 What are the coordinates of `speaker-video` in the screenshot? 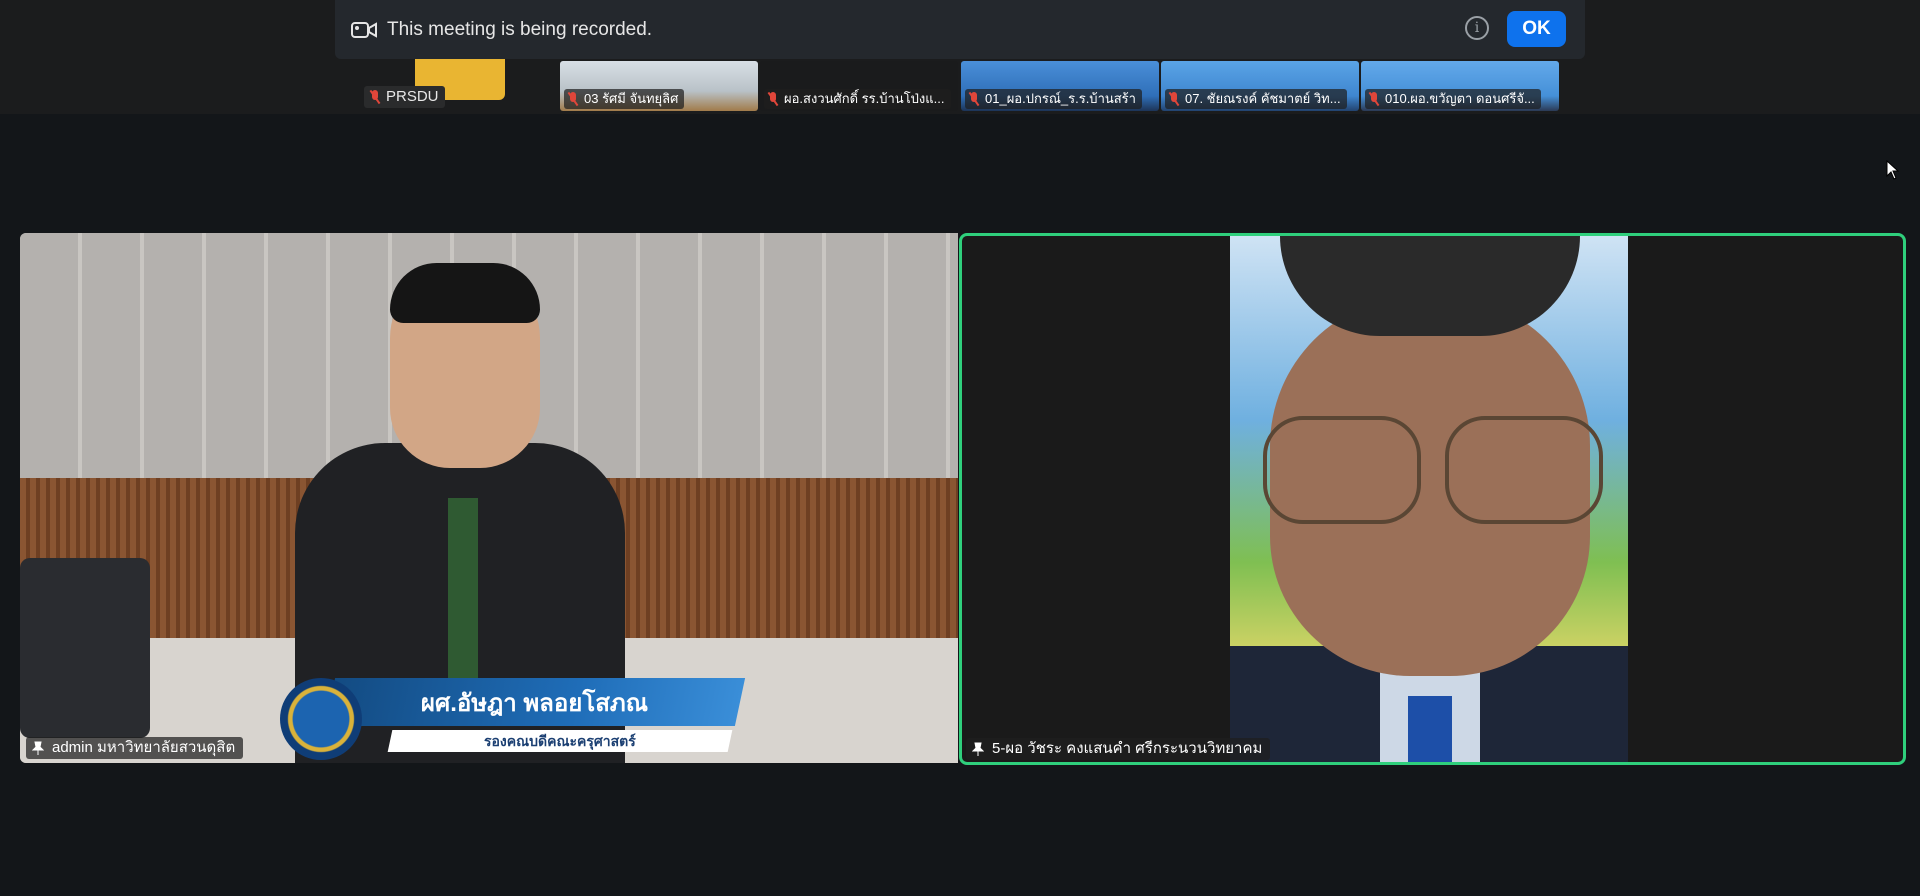 It's located at (1429, 499).